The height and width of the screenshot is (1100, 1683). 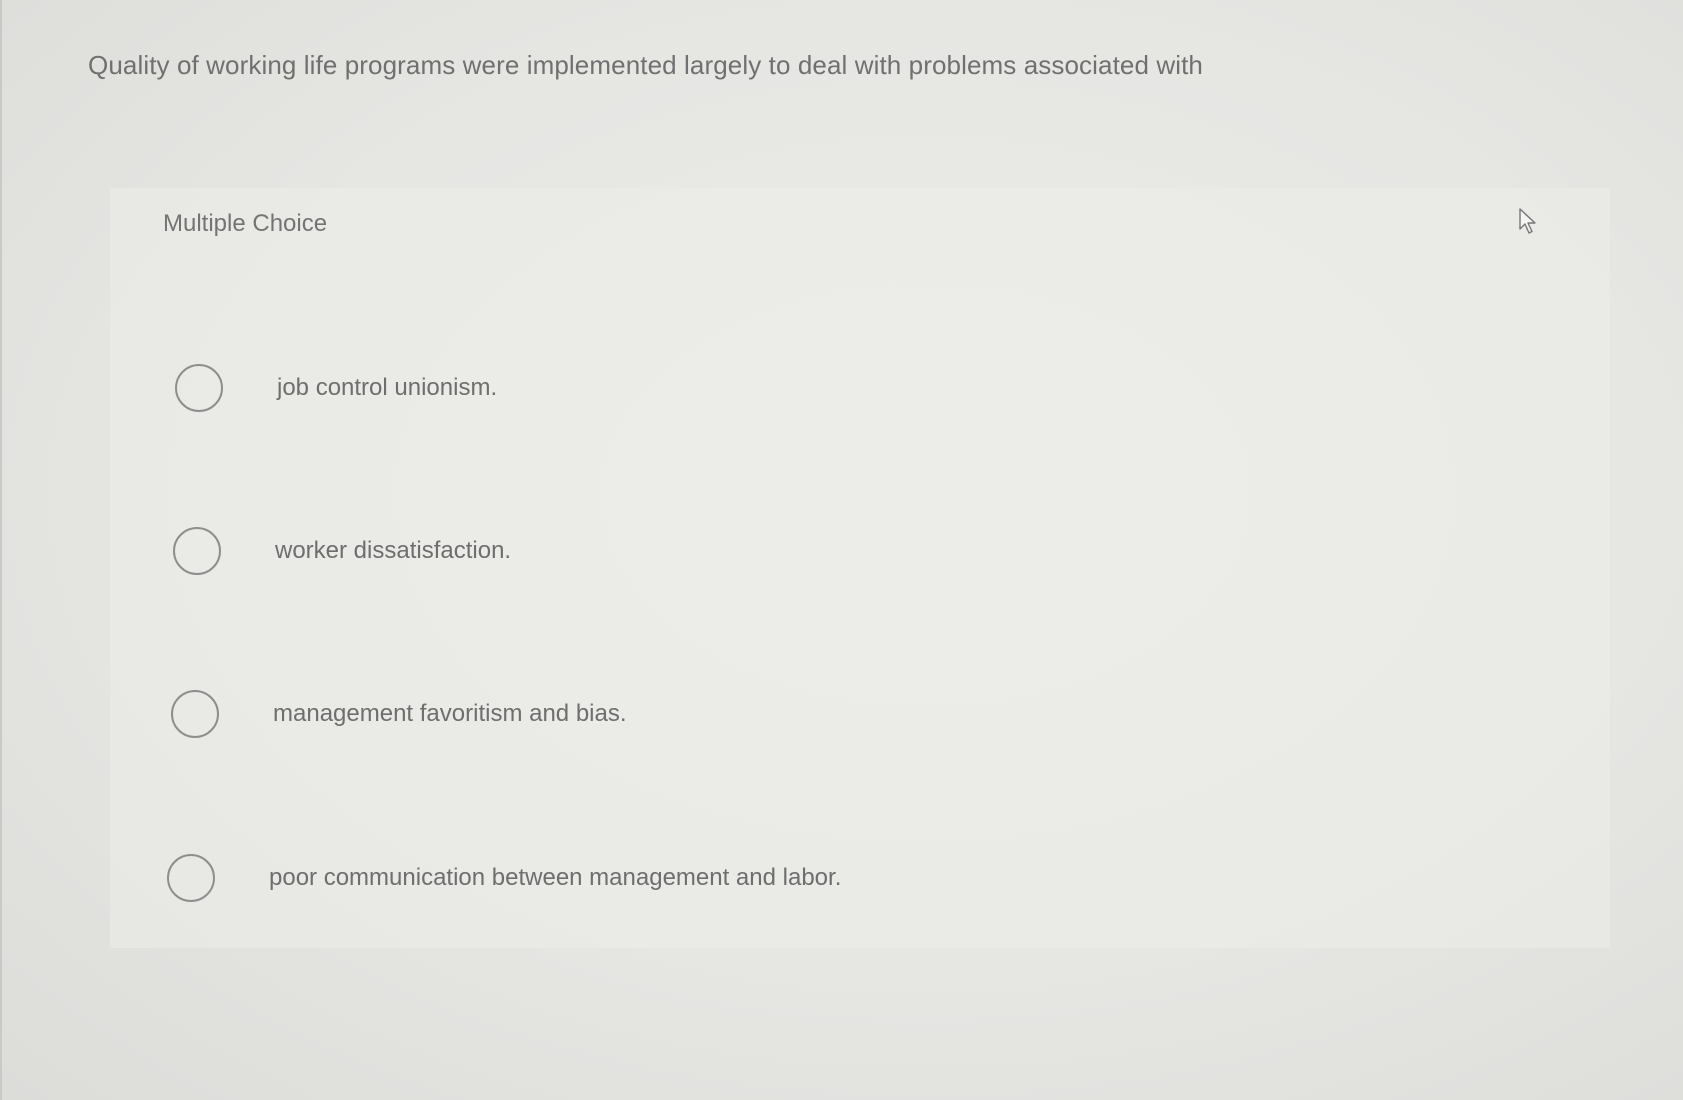 What do you see at coordinates (393, 550) in the screenshot?
I see `option-label: worker dissatisfaction.` at bounding box center [393, 550].